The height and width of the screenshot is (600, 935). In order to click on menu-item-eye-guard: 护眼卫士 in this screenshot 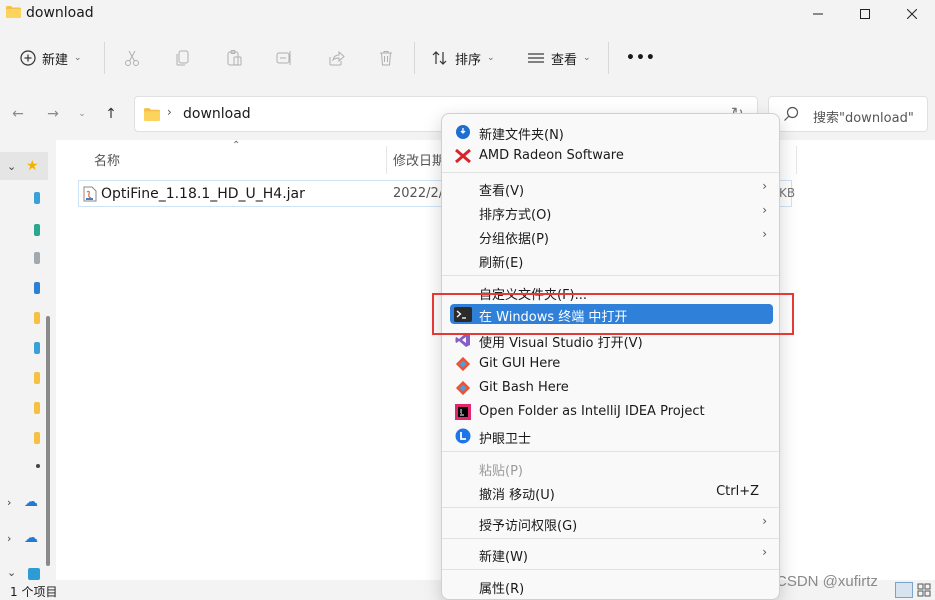, I will do `click(611, 436)`.